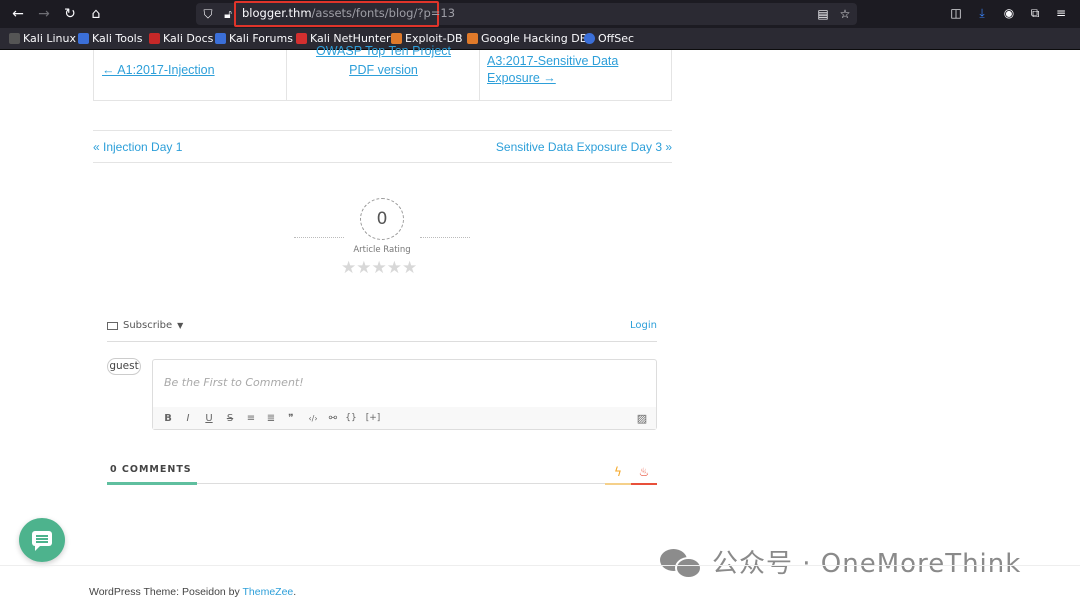 The image size is (1080, 605). Describe the element at coordinates (521, 78) in the screenshot. I see `next-owasp-link-line2: Exposure →` at that location.